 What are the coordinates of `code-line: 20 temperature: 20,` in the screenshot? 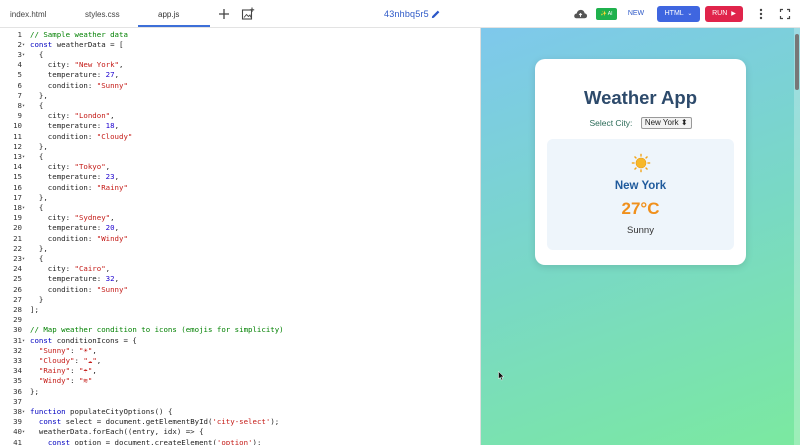 It's located at (240, 228).